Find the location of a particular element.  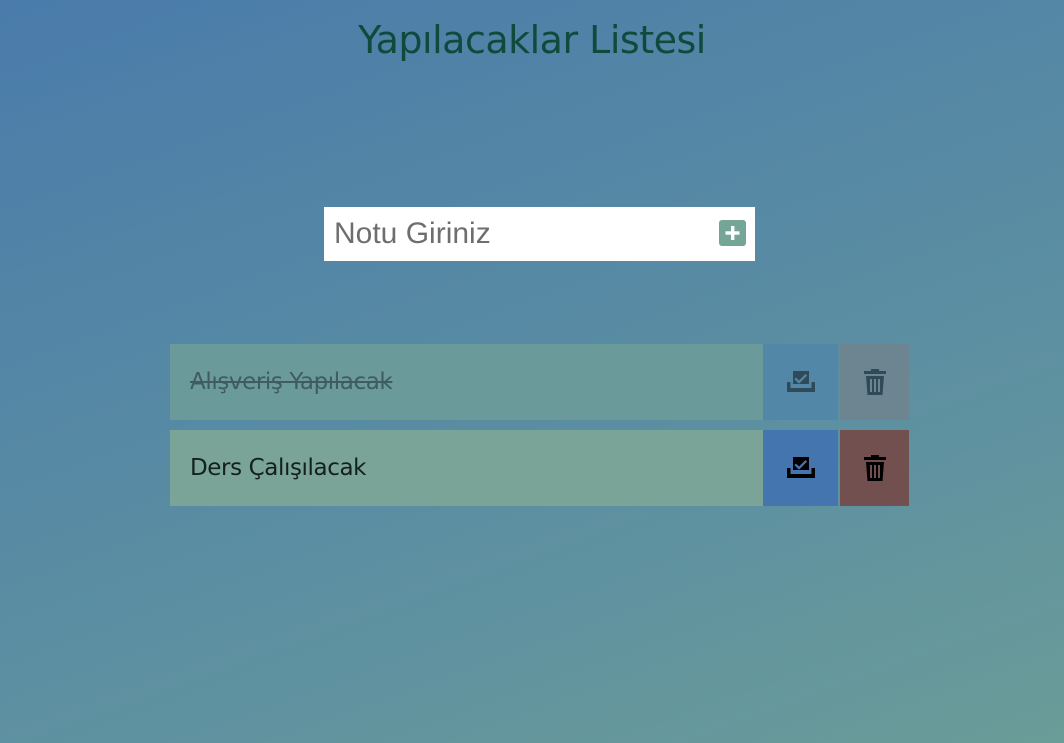

todo-item: Ders Çalışılacak is located at coordinates (539, 468).